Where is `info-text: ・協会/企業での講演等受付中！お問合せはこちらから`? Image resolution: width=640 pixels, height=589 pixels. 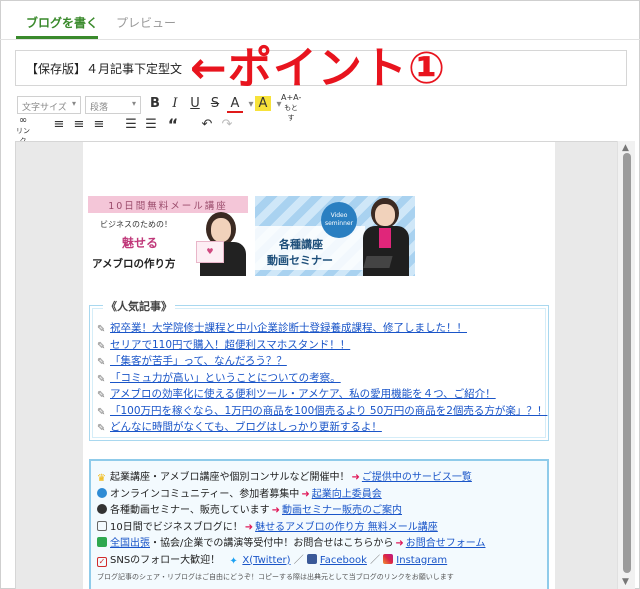 info-text: ・協会/企業での講演等受付中！お問合せはこちらから is located at coordinates (272, 543).